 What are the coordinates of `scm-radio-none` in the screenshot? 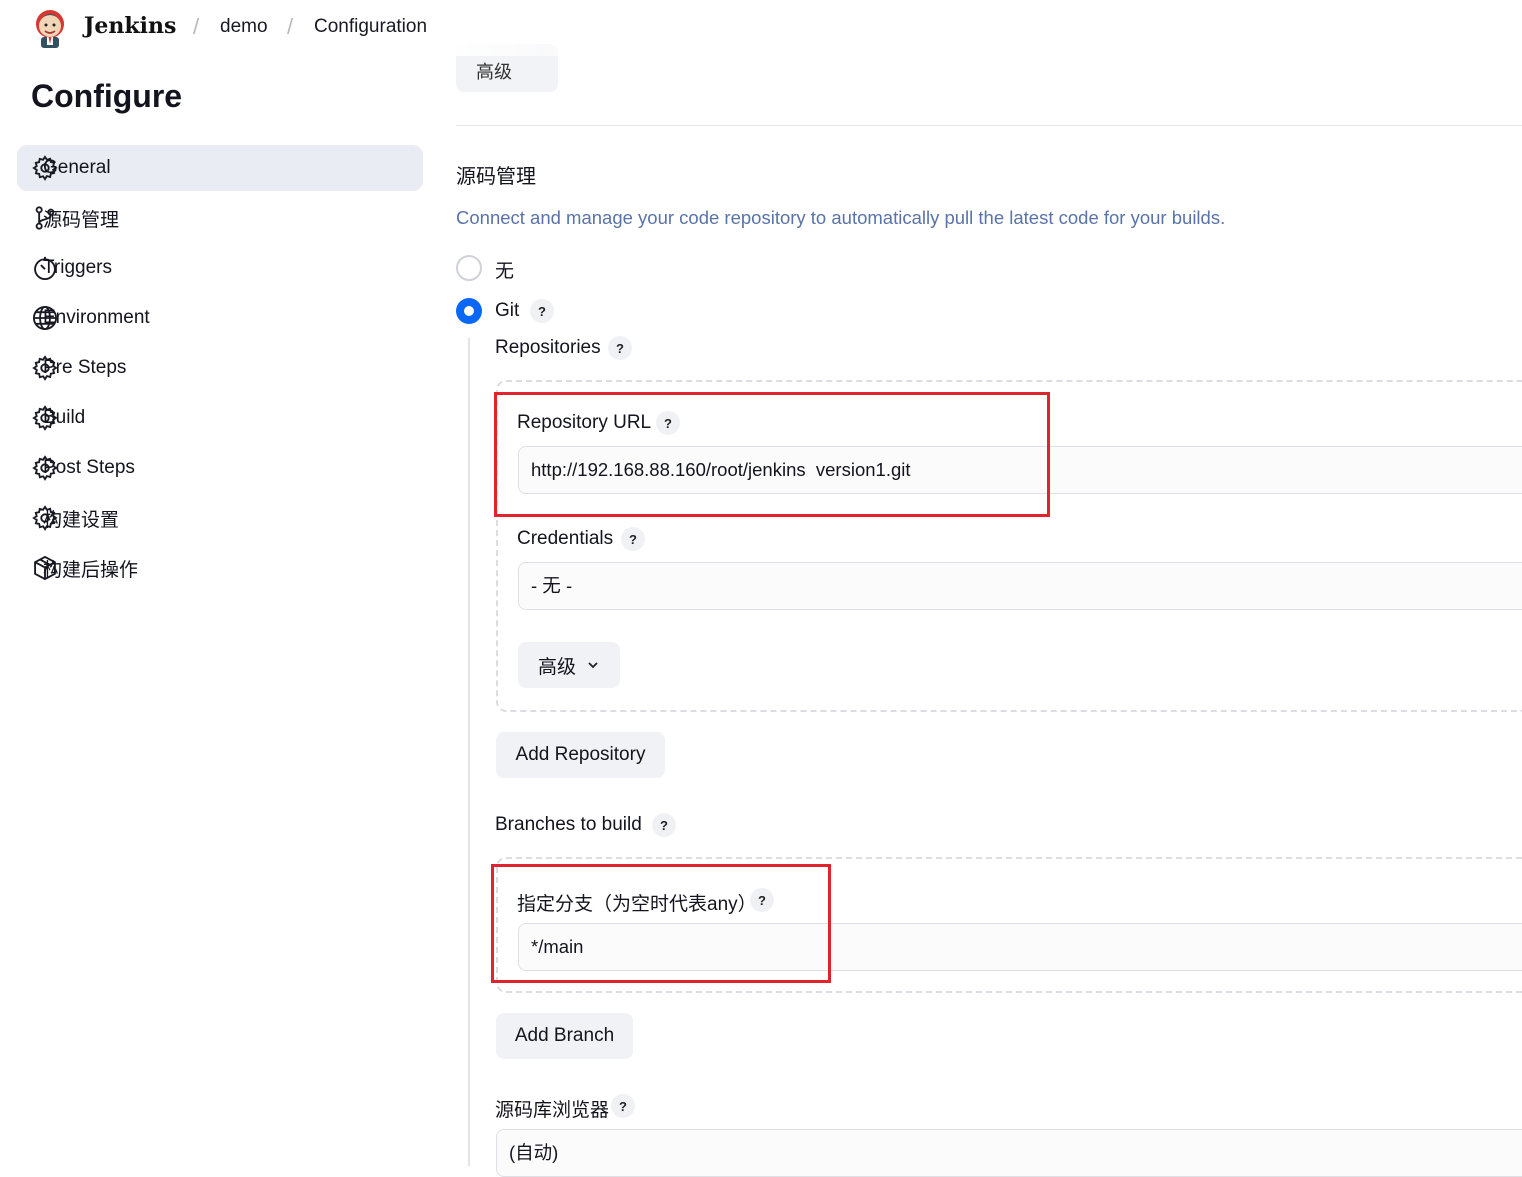 It's located at (469, 268).